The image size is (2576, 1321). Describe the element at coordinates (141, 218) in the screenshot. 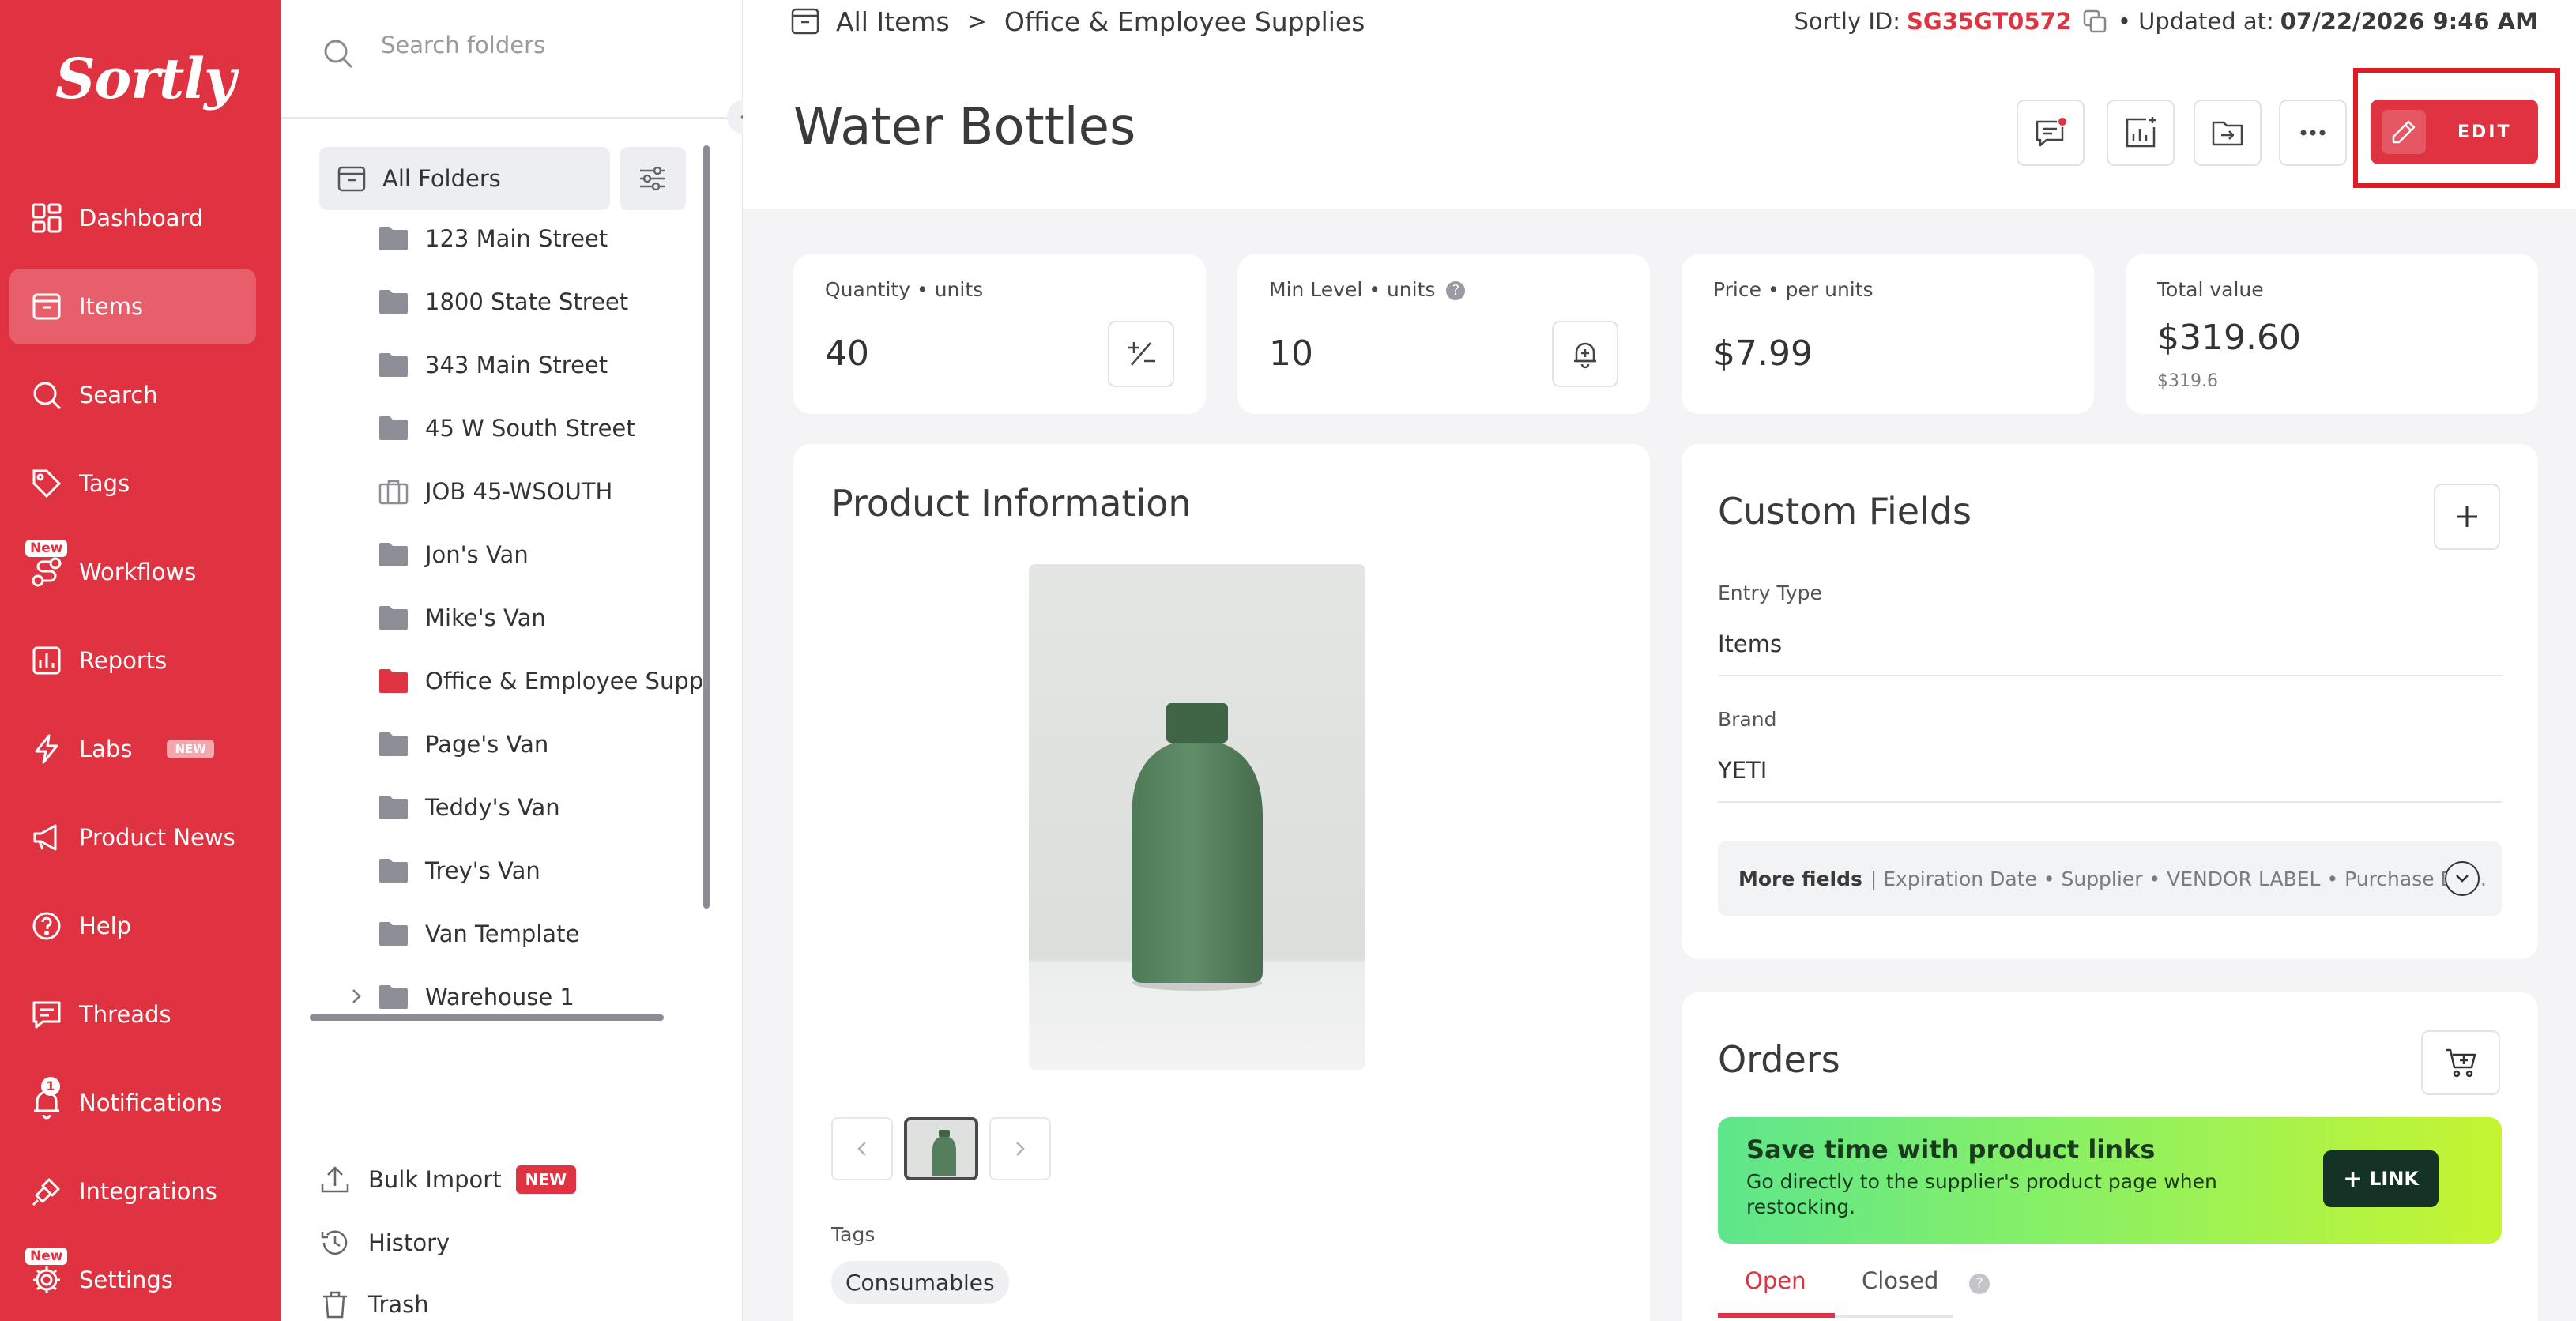

I see `nav-label: Dashboard` at that location.